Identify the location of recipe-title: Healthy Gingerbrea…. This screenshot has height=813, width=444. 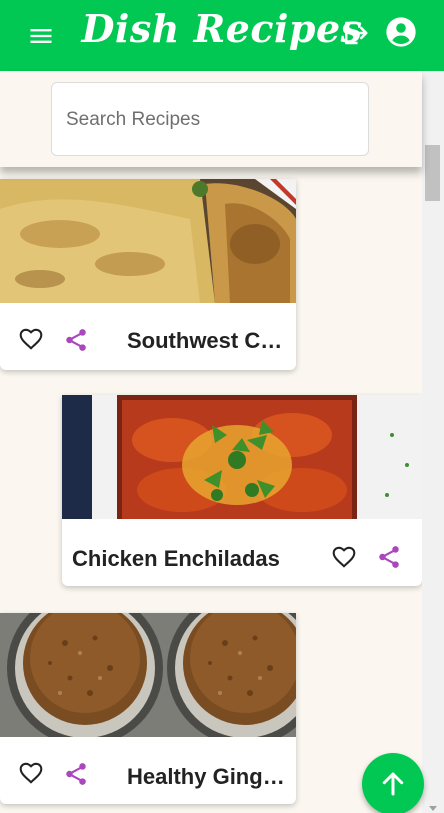
(208, 776).